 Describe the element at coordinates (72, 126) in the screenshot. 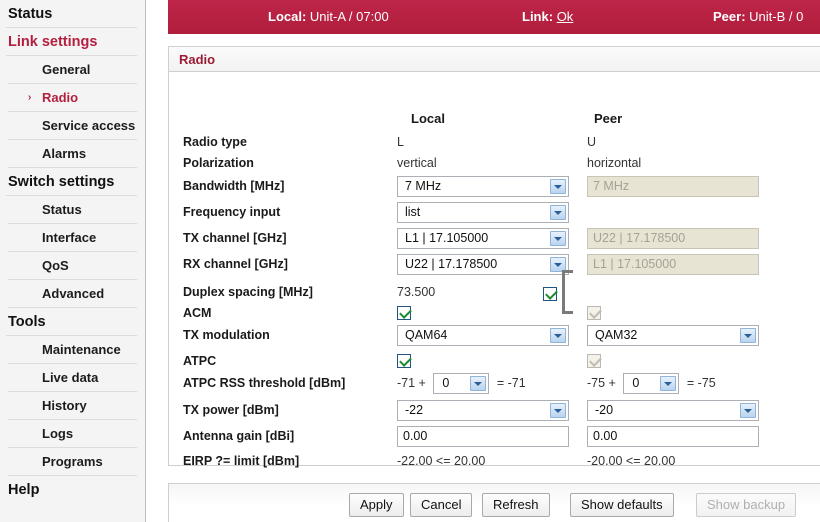

I see `sidebar-item-service-access: Service access` at that location.